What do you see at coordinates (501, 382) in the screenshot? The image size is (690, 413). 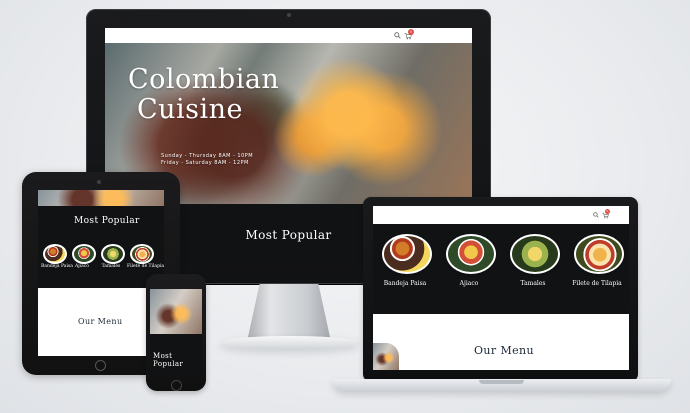 I see `laptop-notch` at bounding box center [501, 382].